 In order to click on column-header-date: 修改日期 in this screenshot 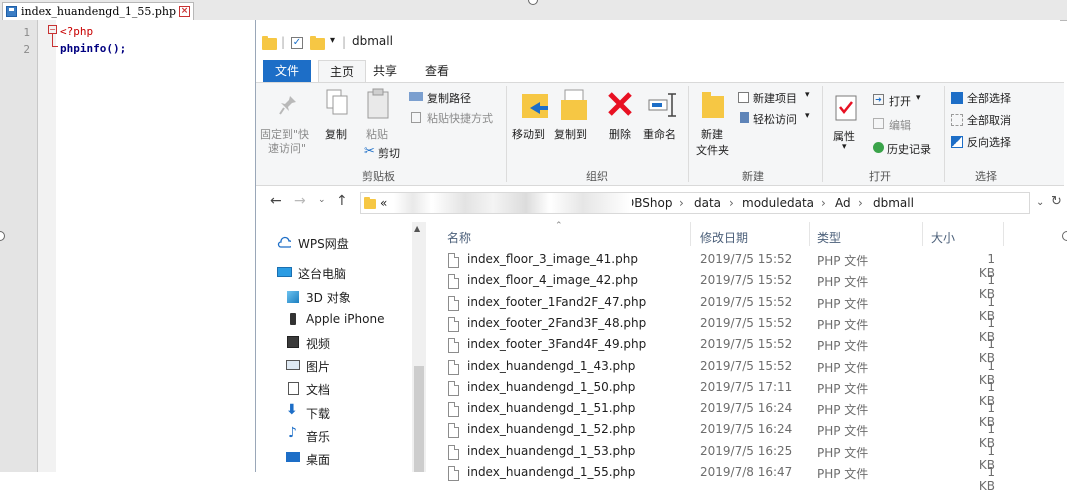, I will do `click(724, 237)`.